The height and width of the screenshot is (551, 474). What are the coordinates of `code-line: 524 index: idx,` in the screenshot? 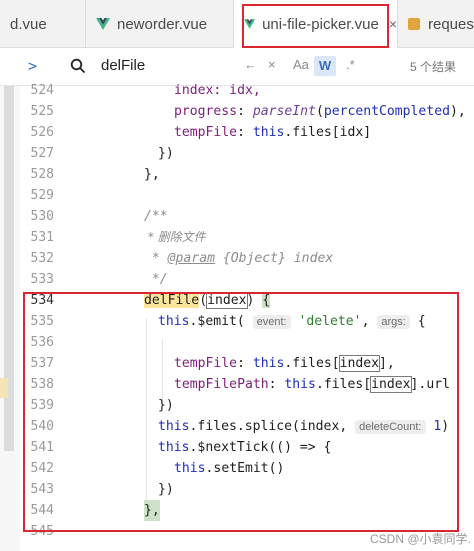 It's located at (247, 90).